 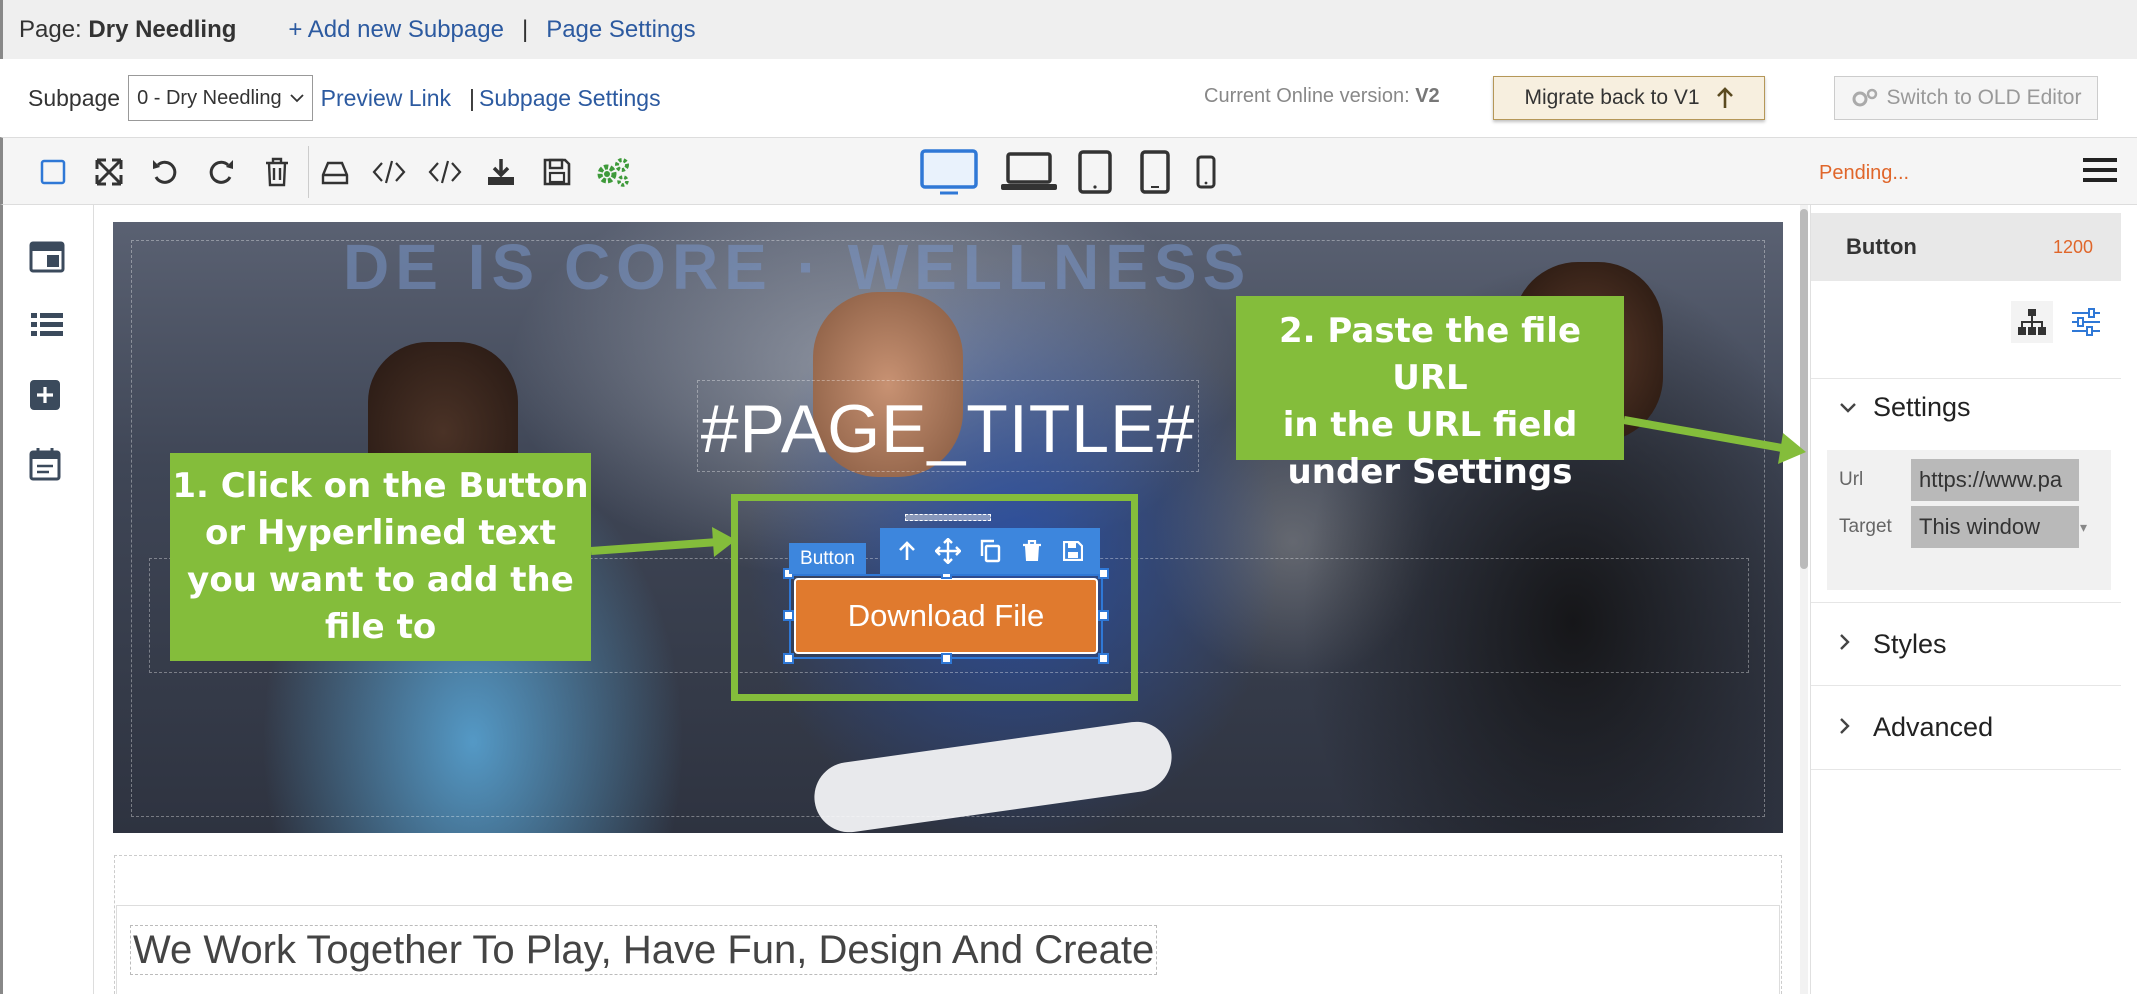 I want to click on left-rail, so click(x=47, y=599).